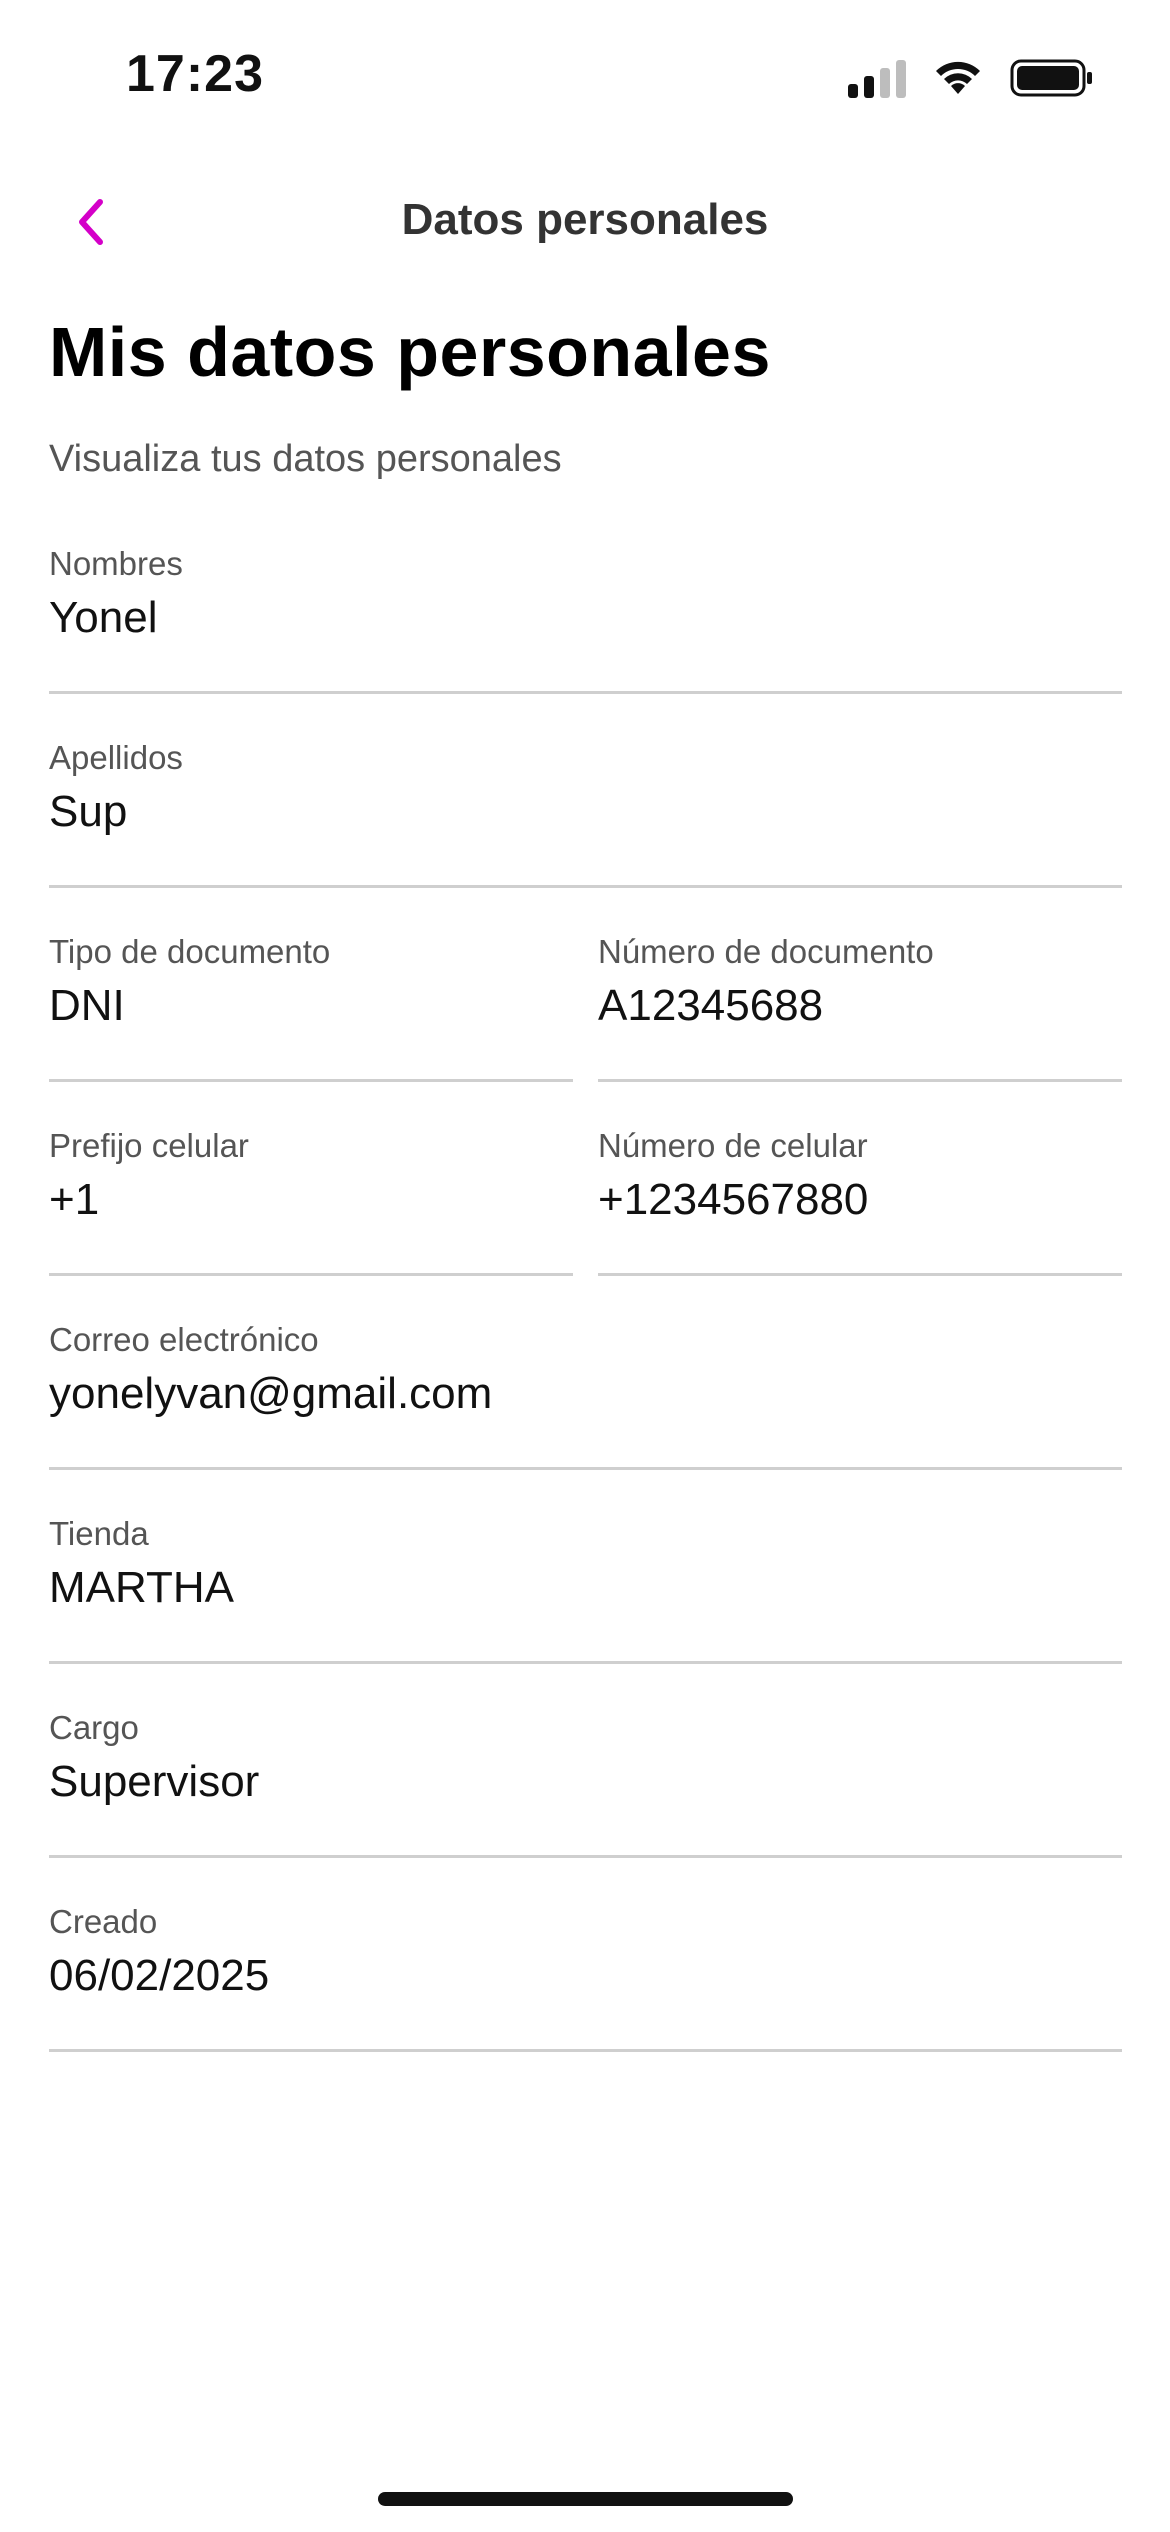 This screenshot has width=1170, height=2532. What do you see at coordinates (733, 1199) in the screenshot?
I see `field-value: +1234567880` at bounding box center [733, 1199].